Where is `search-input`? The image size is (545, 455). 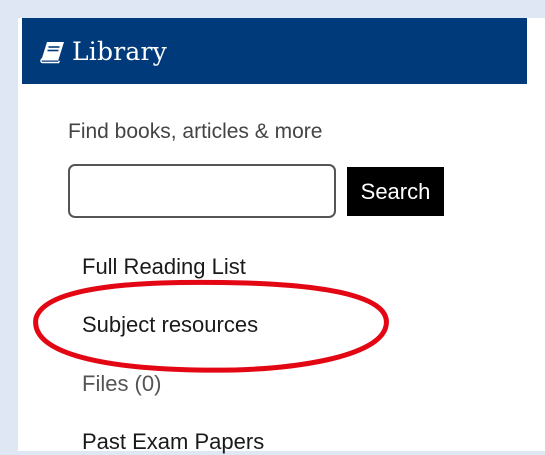
search-input is located at coordinates (202, 191).